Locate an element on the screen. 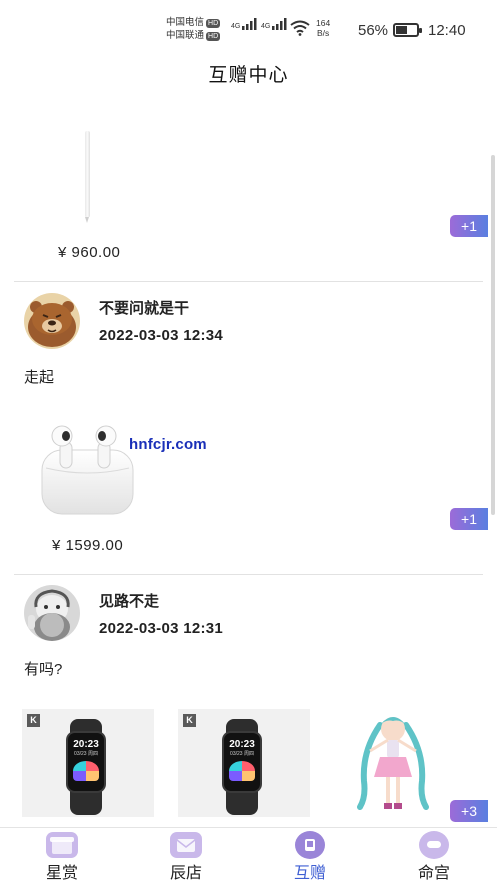 The height and width of the screenshot is (883, 497). chat-icon is located at coordinates (434, 845).